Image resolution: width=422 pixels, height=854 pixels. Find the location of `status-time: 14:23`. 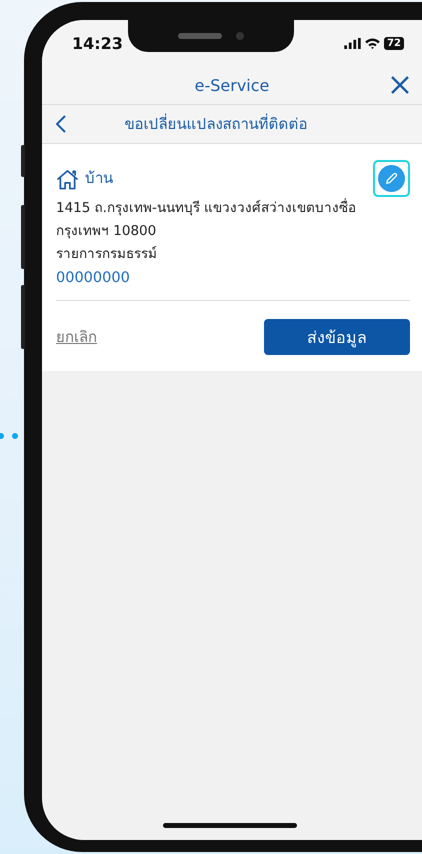

status-time: 14:23 is located at coordinates (97, 43).